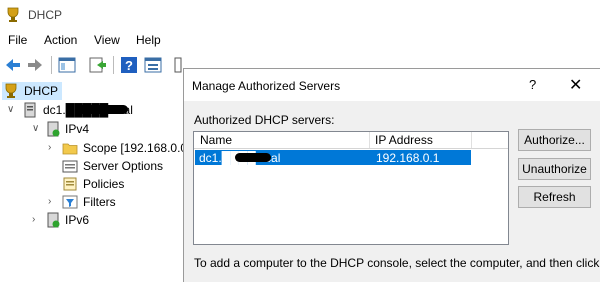 The image size is (600, 282). I want to click on forward-icon, so click(35, 65).